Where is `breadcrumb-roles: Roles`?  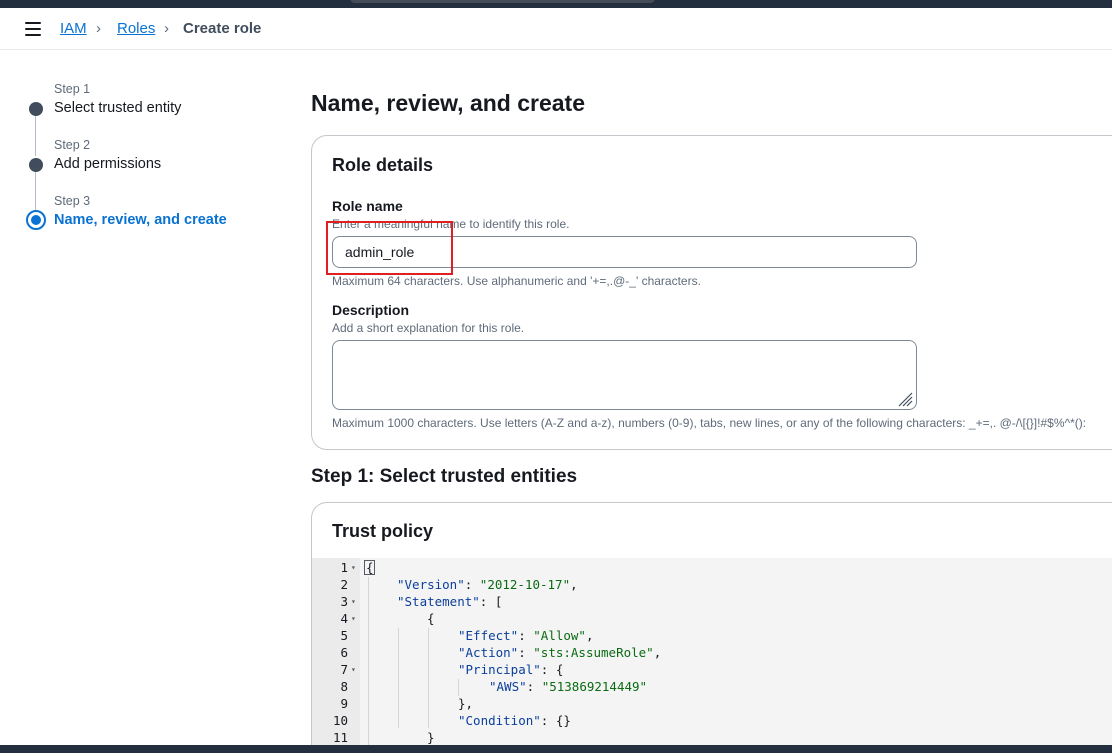
breadcrumb-roles: Roles is located at coordinates (136, 28).